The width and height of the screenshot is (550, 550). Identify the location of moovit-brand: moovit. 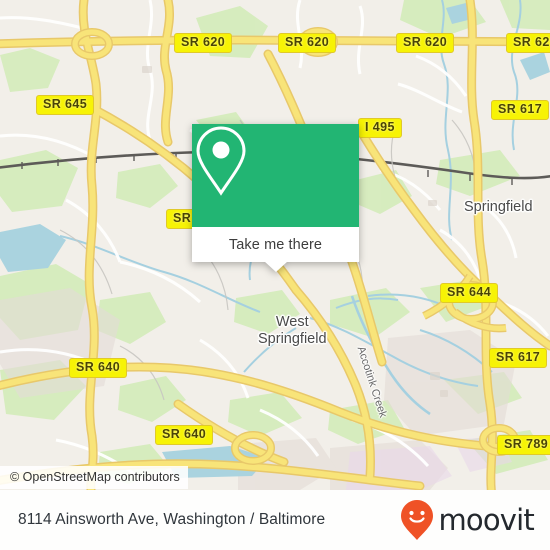
(467, 520).